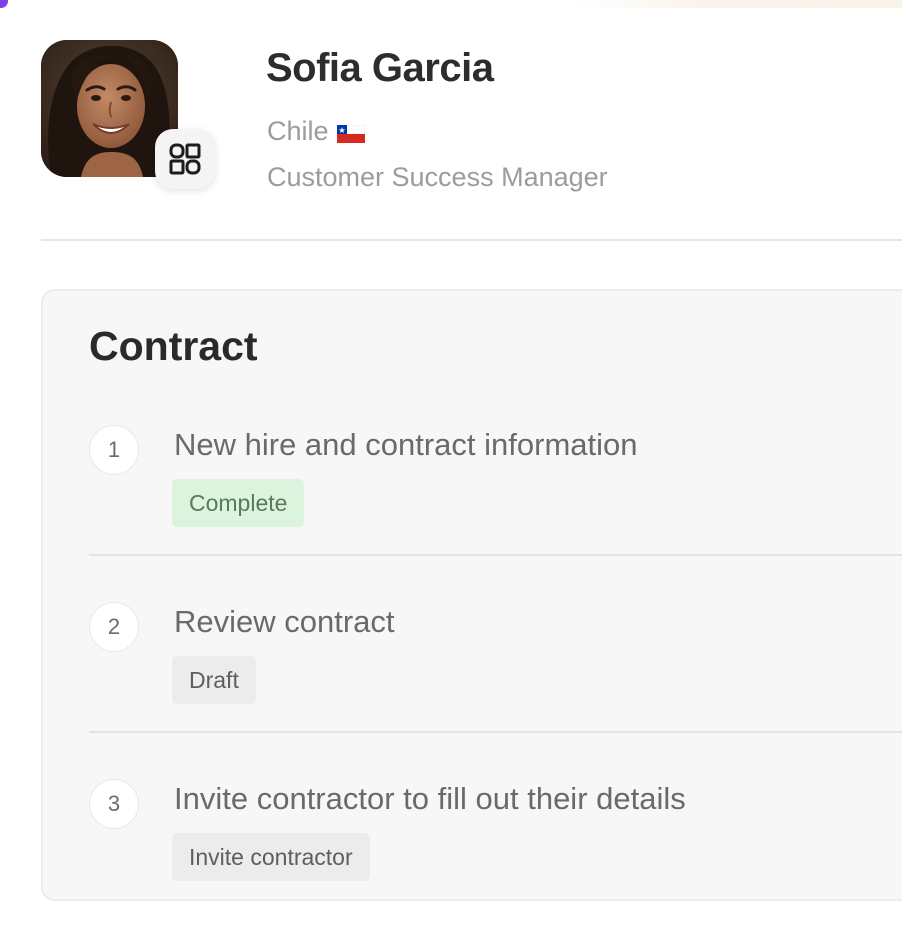 The image size is (902, 942). What do you see at coordinates (271, 857) in the screenshot?
I see `invite-contractor-button: Invite contractor` at bounding box center [271, 857].